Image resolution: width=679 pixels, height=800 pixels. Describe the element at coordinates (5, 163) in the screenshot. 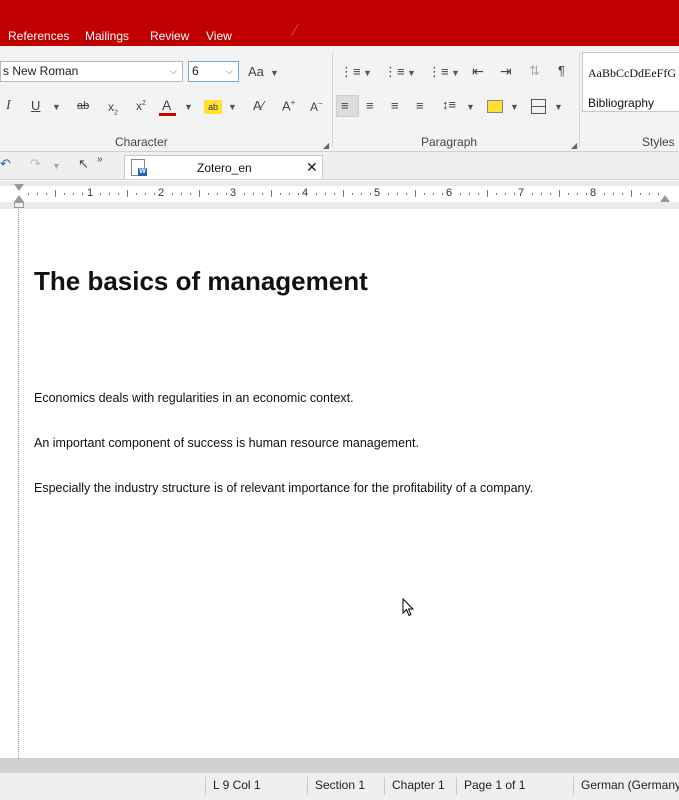

I see `undo-icon: ↶` at that location.